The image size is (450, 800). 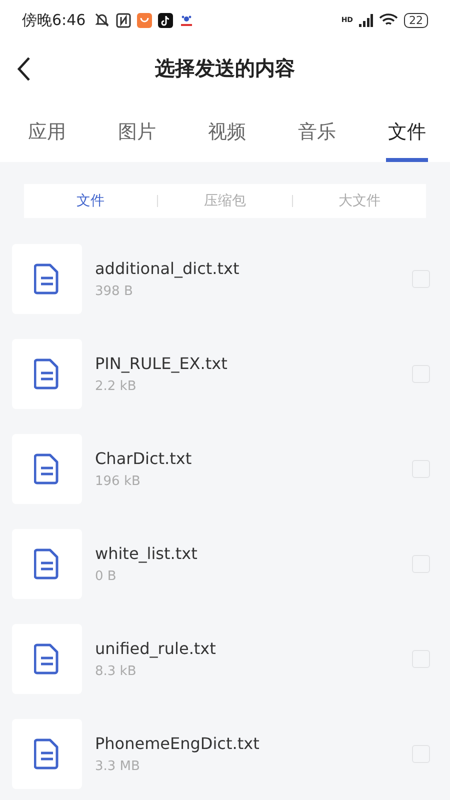 What do you see at coordinates (225, 68) in the screenshot?
I see `page-title: 选择发送的内容` at bounding box center [225, 68].